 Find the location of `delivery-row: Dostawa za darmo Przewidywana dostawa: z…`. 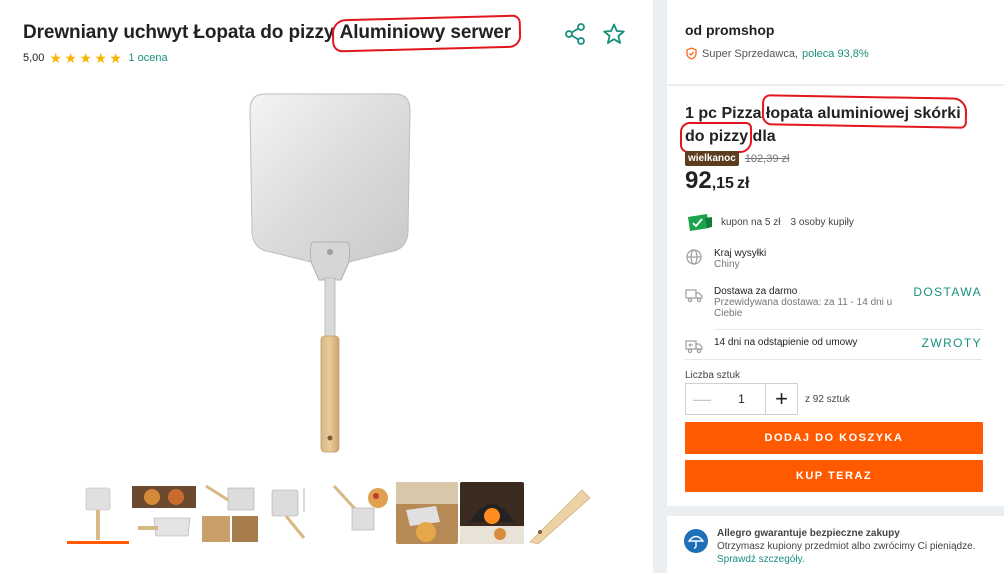

delivery-row: Dostawa za darmo Przewidywana dostawa: z… is located at coordinates (792, 302).